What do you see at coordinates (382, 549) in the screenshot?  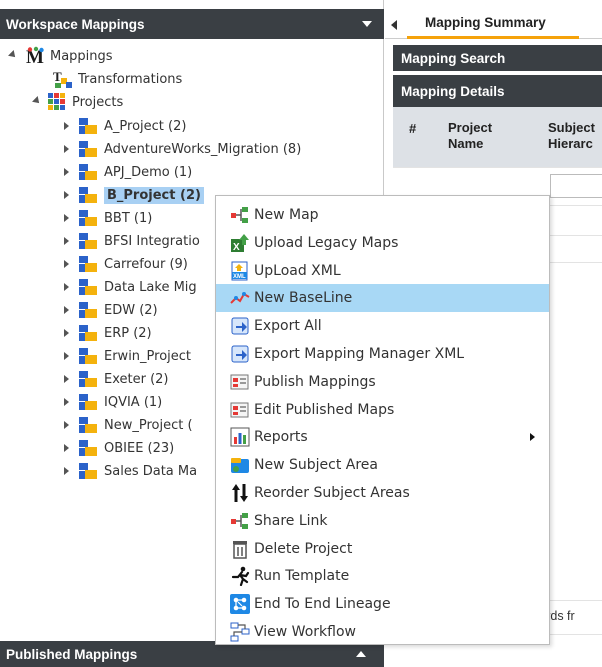 I see `menu-item-delete: Delete Project` at bounding box center [382, 549].